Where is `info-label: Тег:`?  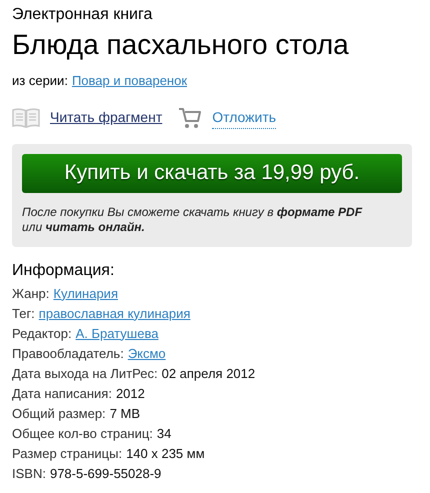 info-label: Тег: is located at coordinates (23, 313).